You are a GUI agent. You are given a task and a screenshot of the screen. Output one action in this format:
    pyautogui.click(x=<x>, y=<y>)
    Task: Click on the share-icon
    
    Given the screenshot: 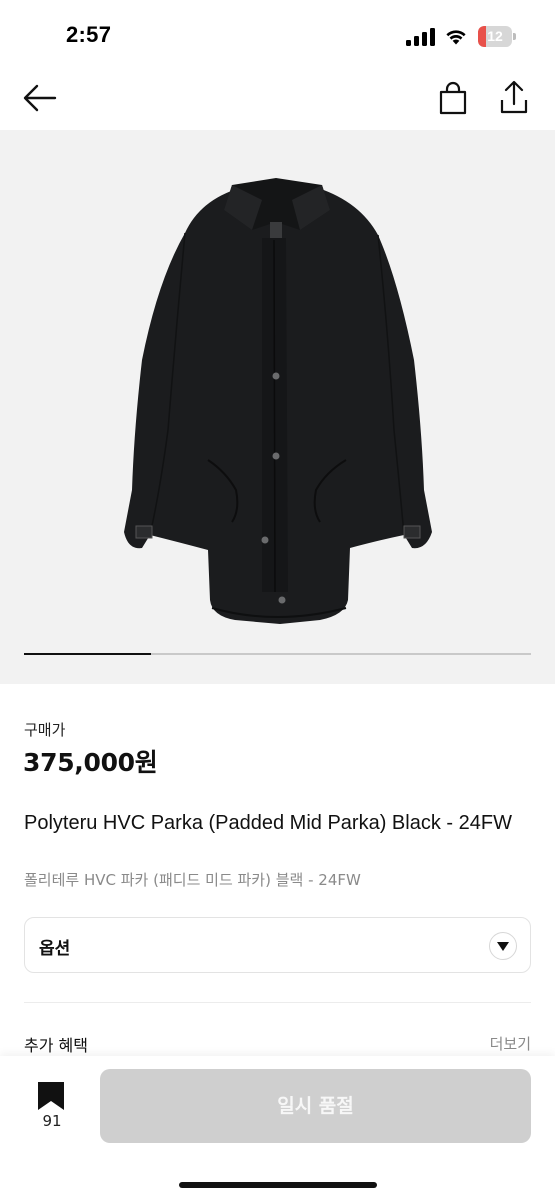 What is the action you would take?
    pyautogui.click(x=514, y=97)
    